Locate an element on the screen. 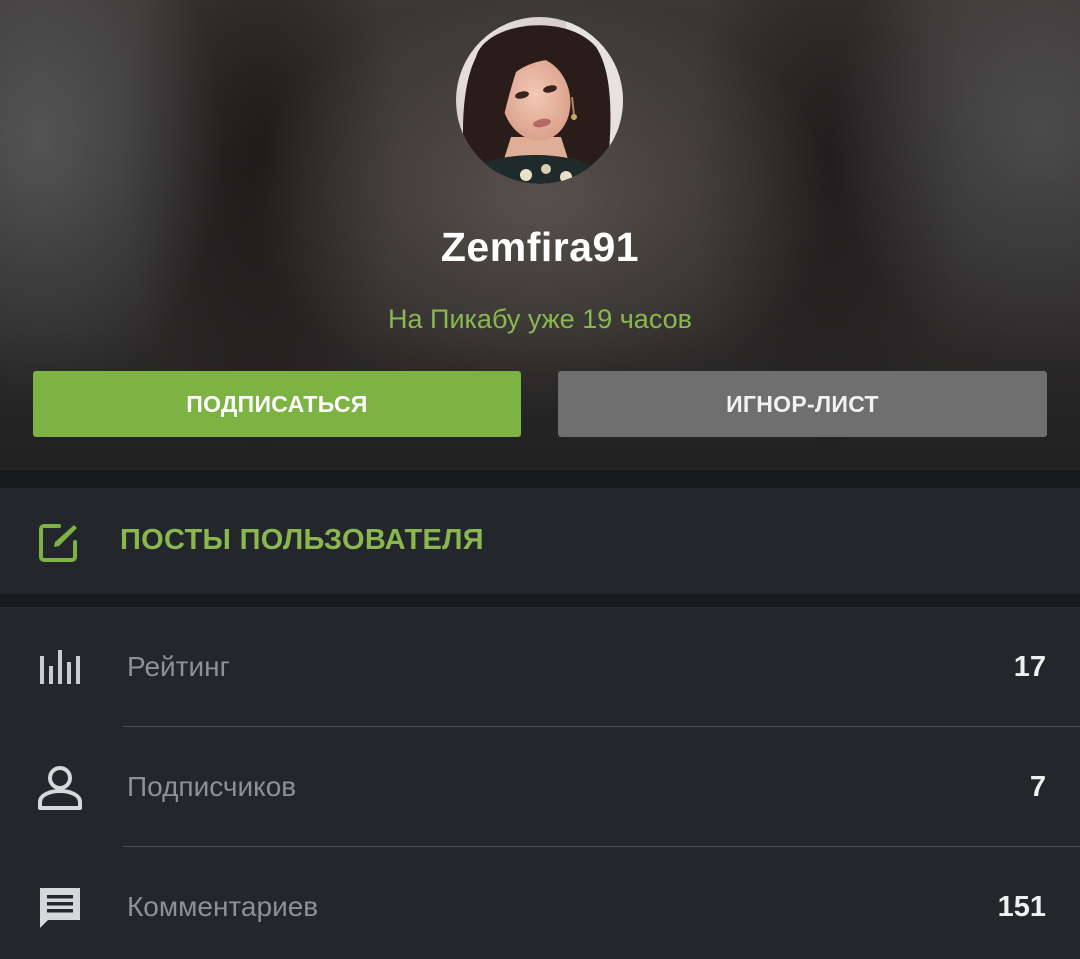 This screenshot has height=959, width=1080. bar-chart-icon is located at coordinates (60, 667).